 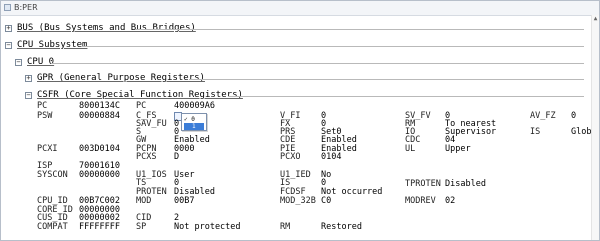 What do you see at coordinates (285, 227) in the screenshot?
I see `field-name: RM` at bounding box center [285, 227].